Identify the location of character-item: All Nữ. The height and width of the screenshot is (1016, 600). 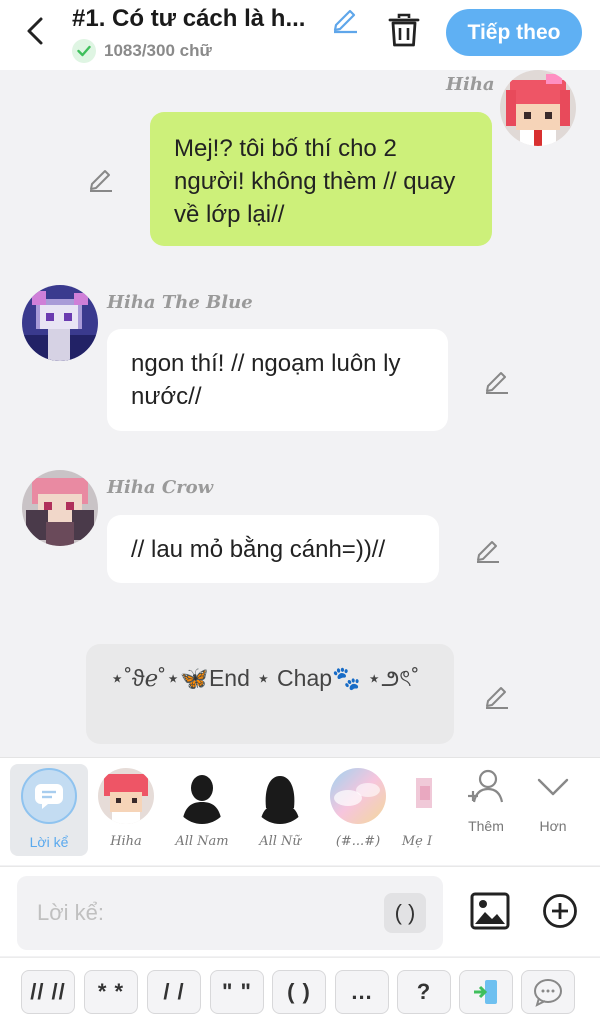
(280, 810).